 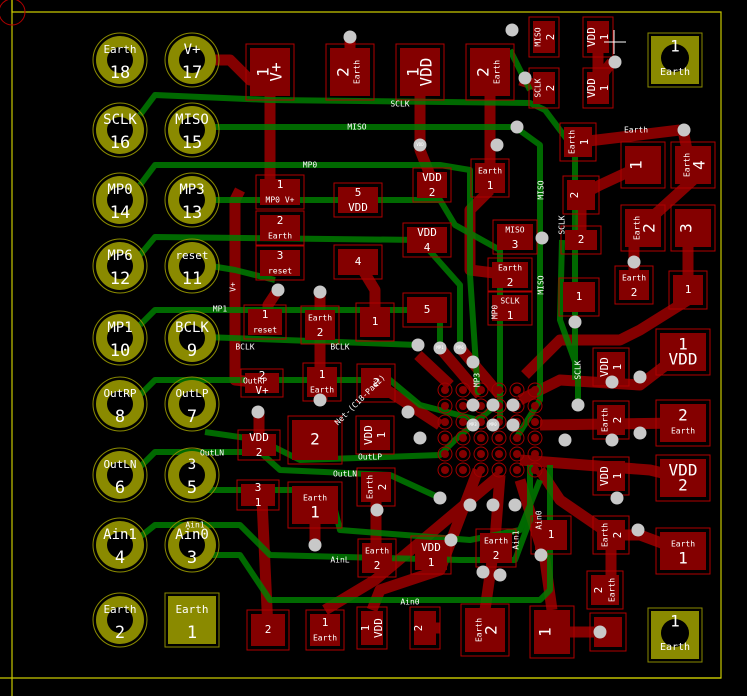 I want to click on net-label-v-: V+, so click(x=233, y=287).